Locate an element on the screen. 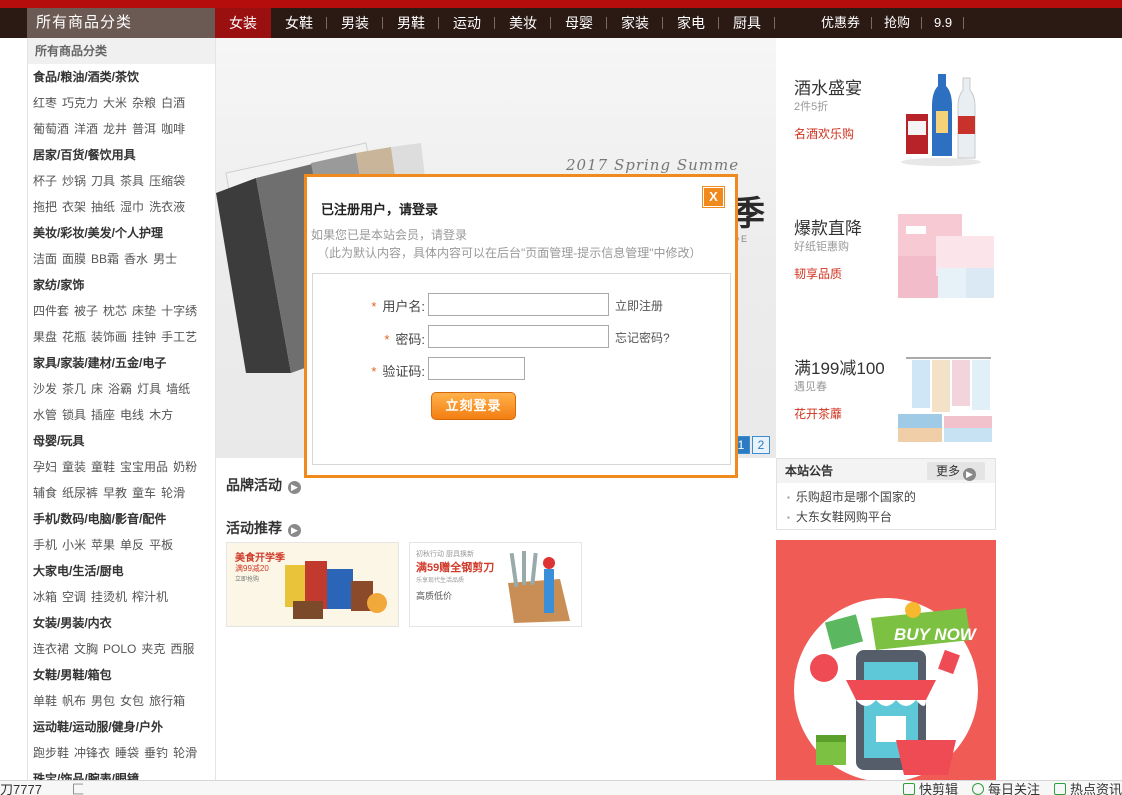 The width and height of the screenshot is (1122, 795). category-link: 手工艺 is located at coordinates (179, 337).